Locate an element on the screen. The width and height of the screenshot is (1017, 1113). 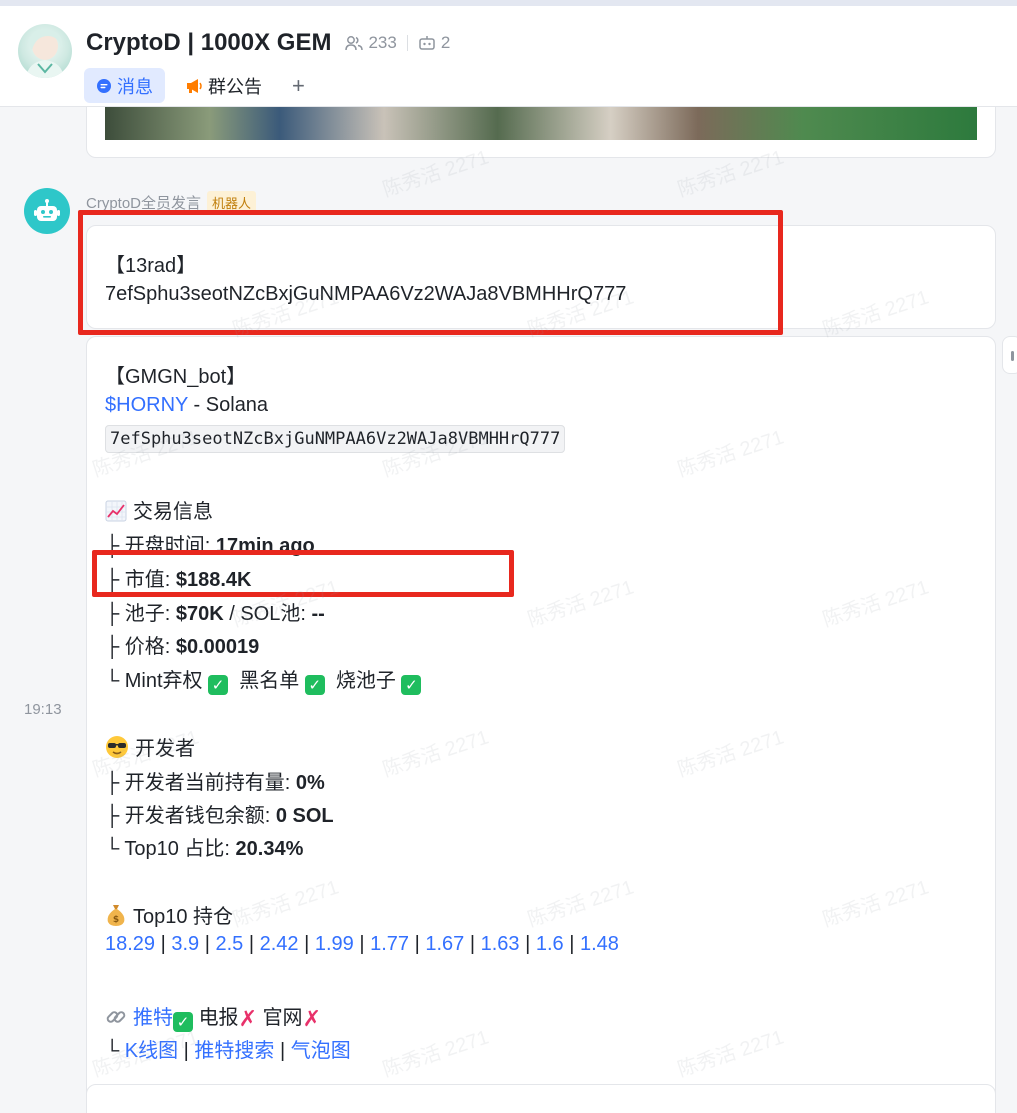
sol-pool-value: -- is located at coordinates (318, 614).